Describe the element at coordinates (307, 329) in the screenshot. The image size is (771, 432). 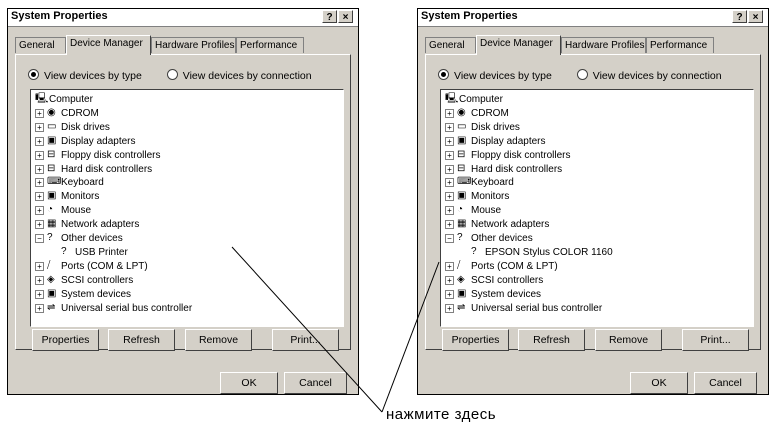
I see `callout-line-left` at that location.